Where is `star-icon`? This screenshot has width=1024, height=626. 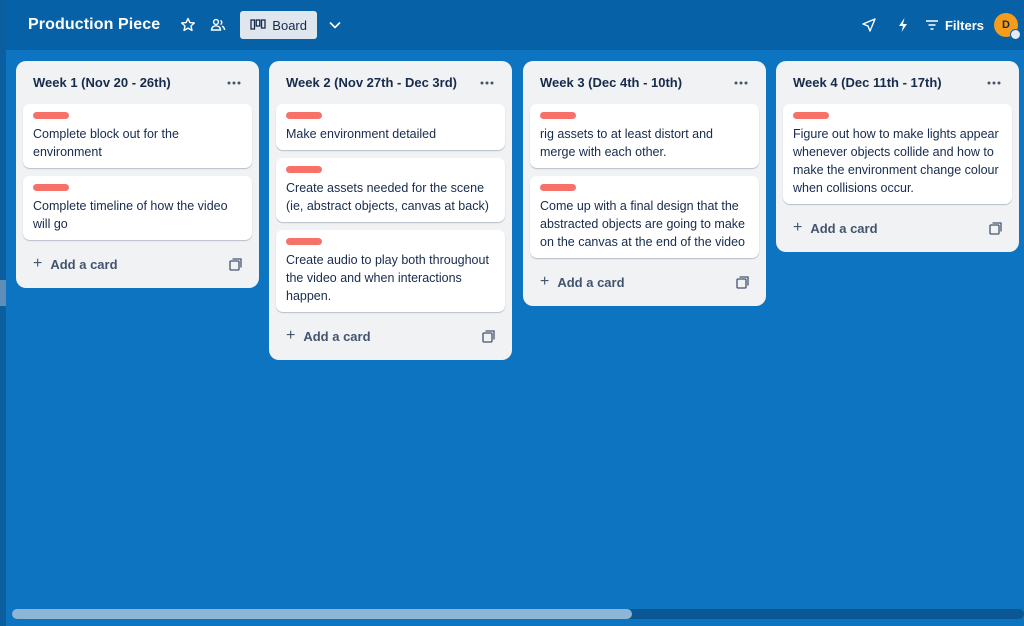 star-icon is located at coordinates (188, 24).